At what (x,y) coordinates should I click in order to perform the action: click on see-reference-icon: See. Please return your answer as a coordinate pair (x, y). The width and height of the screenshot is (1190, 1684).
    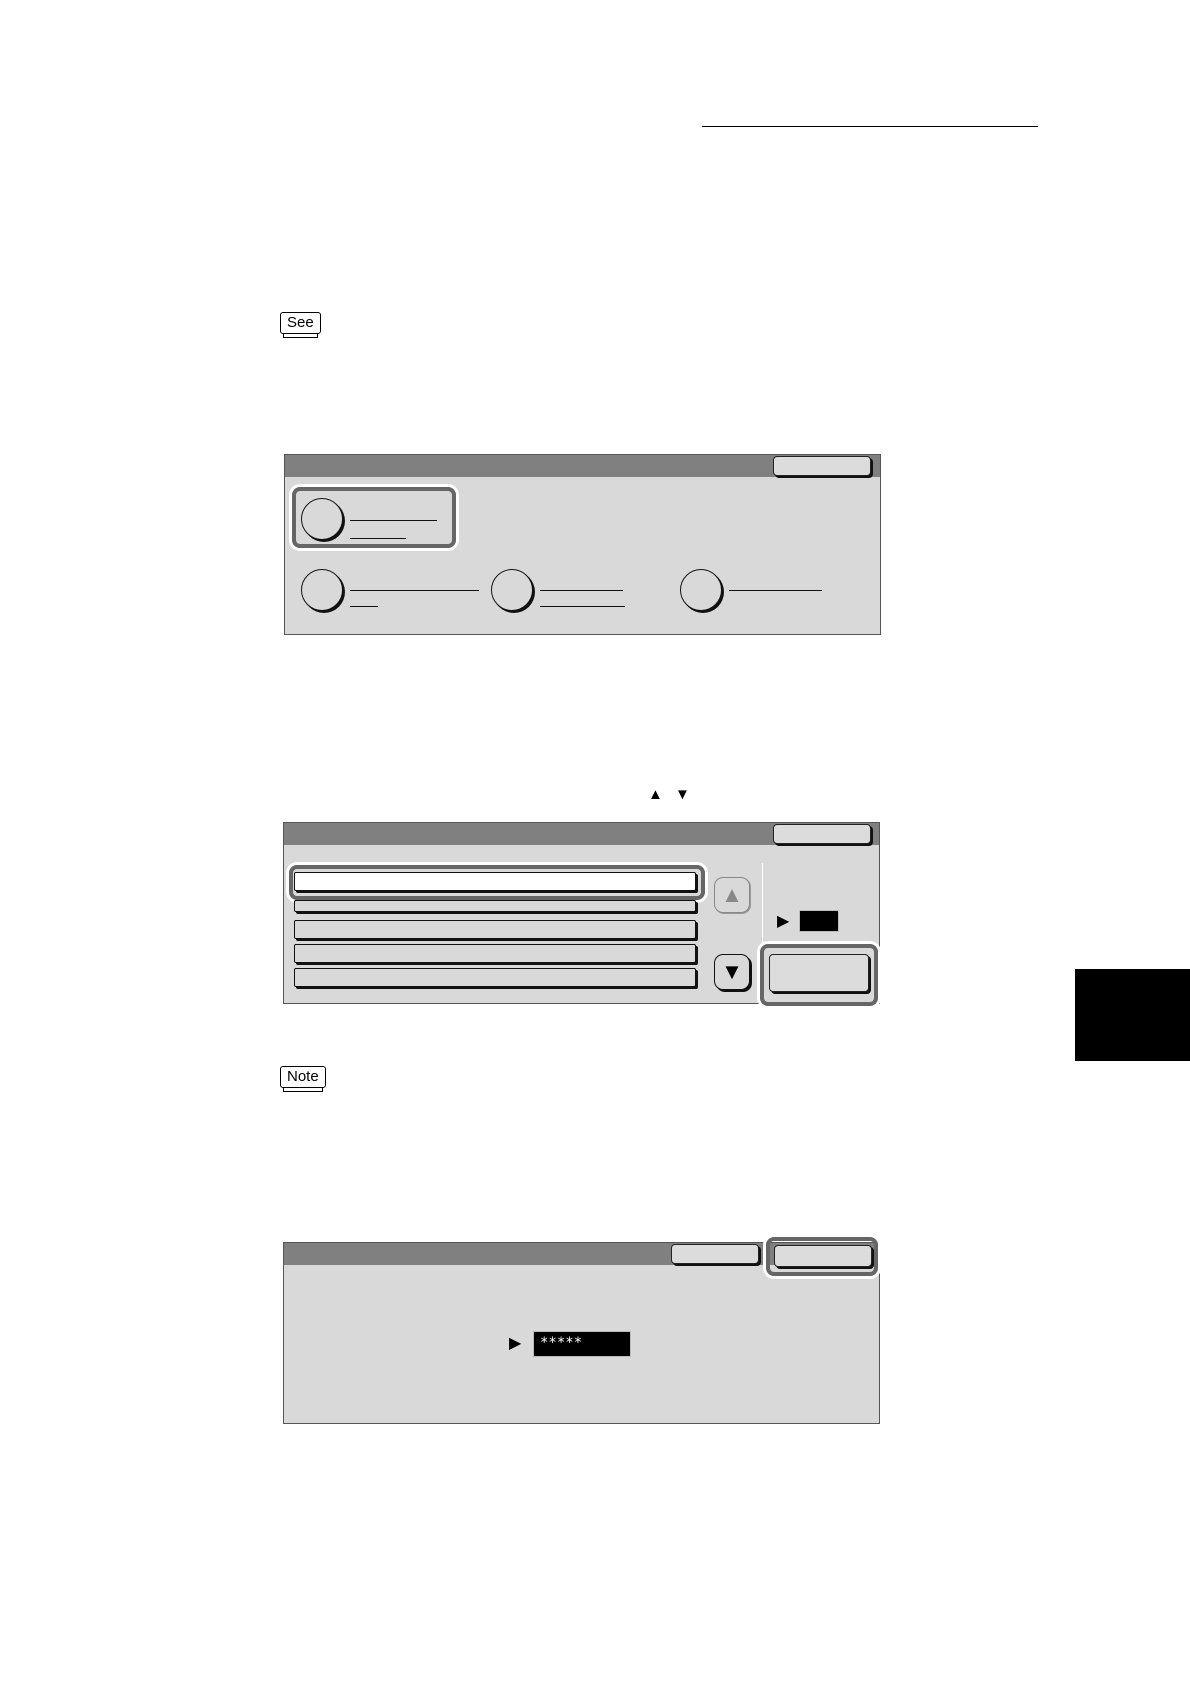
    Looking at the image, I should click on (300, 325).